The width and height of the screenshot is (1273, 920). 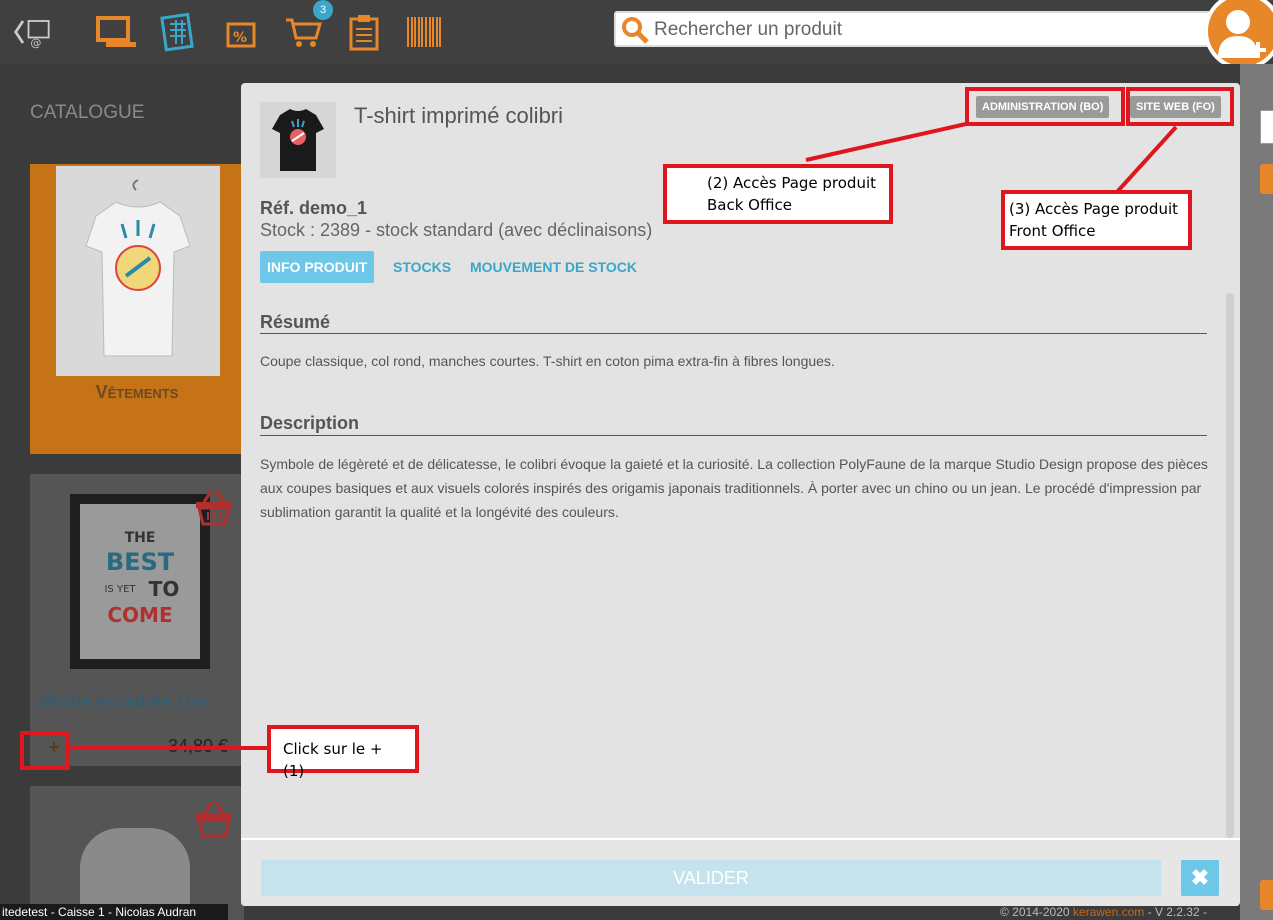 I want to click on note3-line1: (3) Accès Page produit, so click(x=1094, y=209).